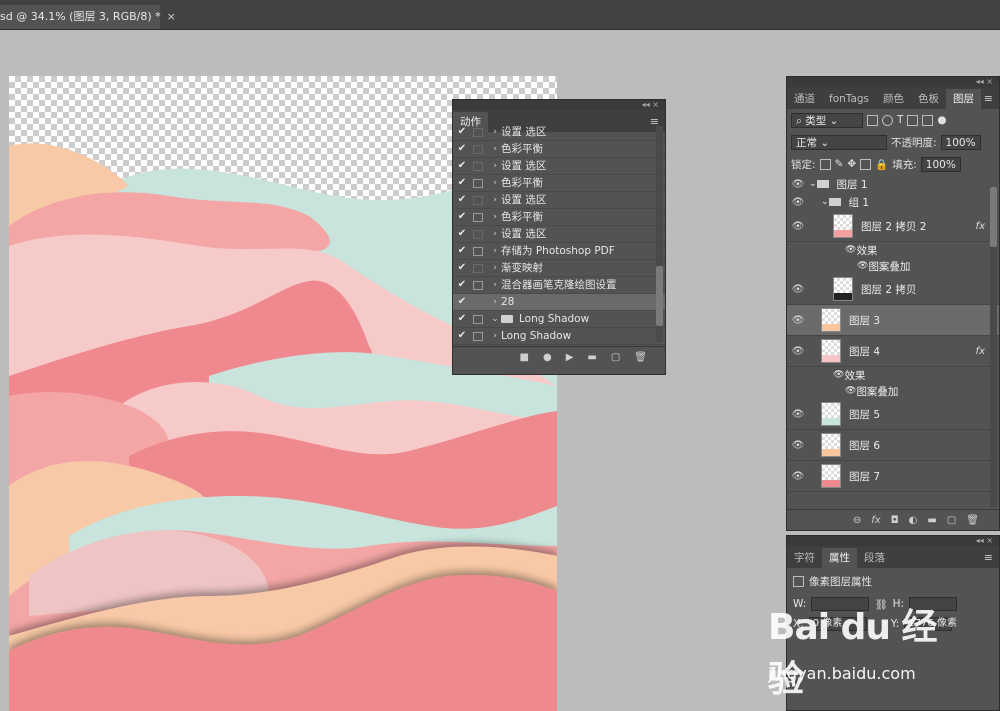  What do you see at coordinates (893, 351) in the screenshot?
I see `layer-row: 👁 图层 4 fx` at bounding box center [893, 351].